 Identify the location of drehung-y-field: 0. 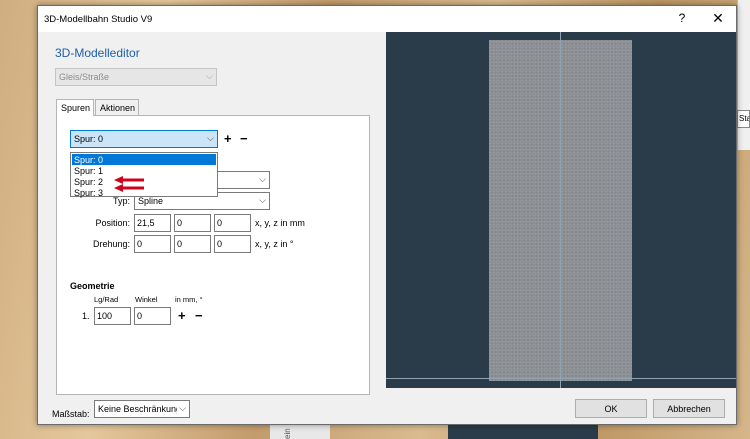
(192, 244).